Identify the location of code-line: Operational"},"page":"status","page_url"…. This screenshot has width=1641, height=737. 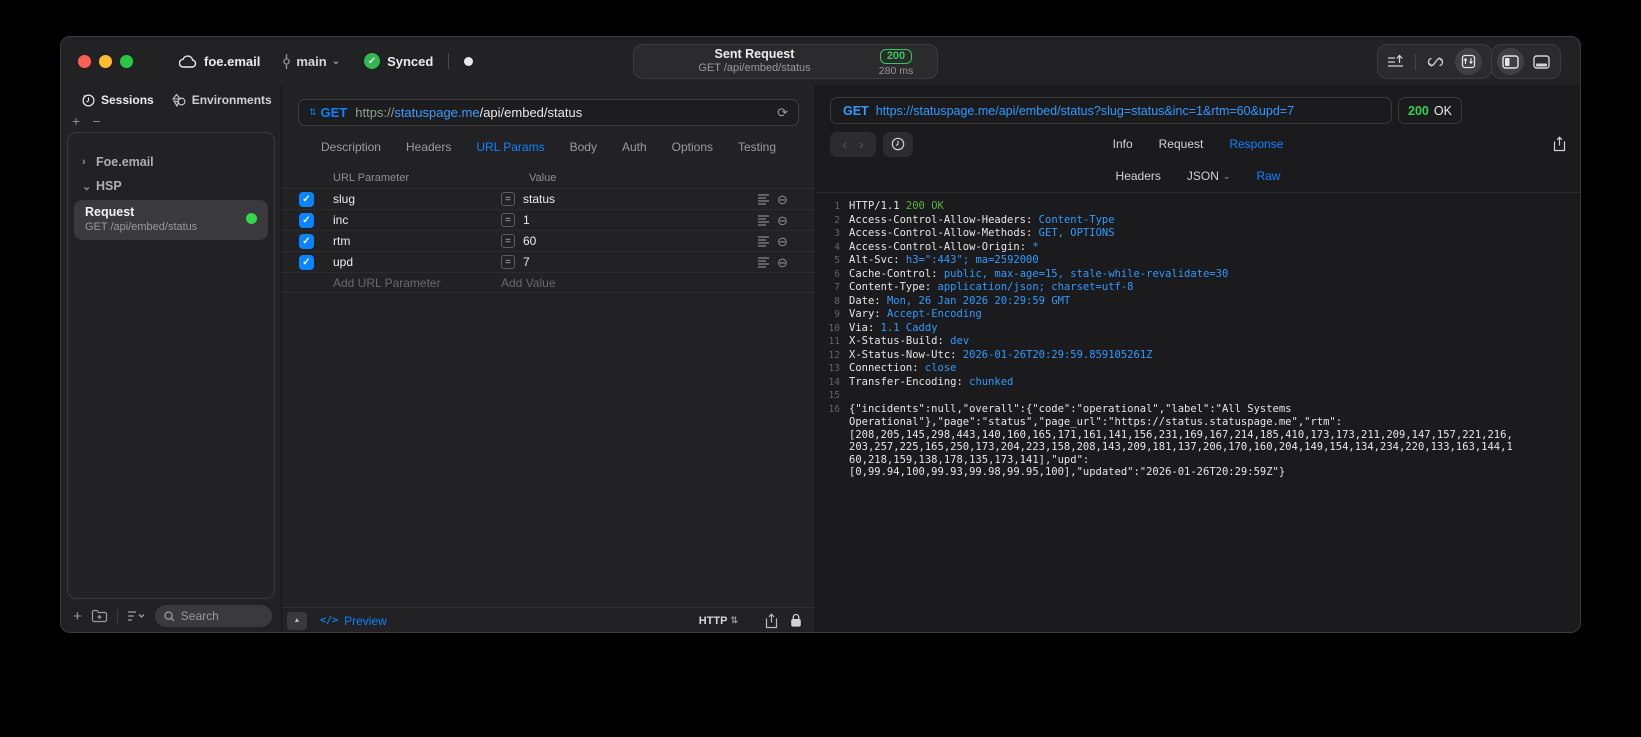
(1194, 422).